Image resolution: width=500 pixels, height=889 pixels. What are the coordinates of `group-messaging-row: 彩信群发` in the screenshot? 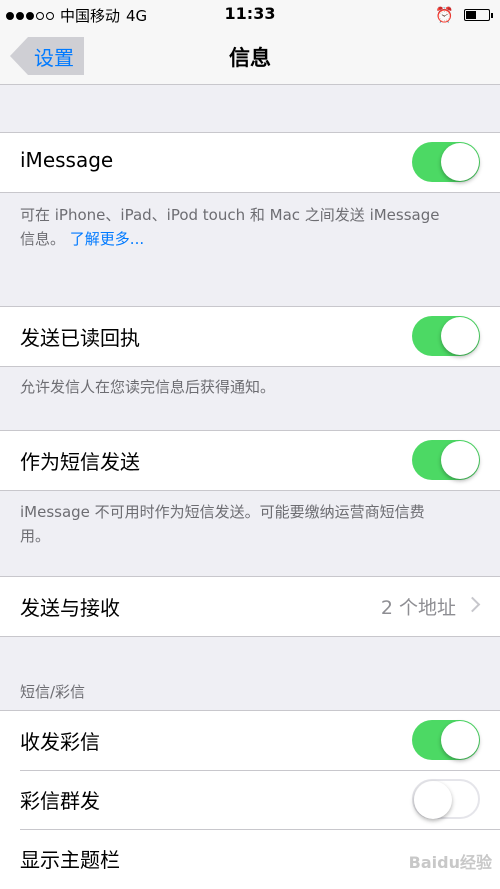 It's located at (250, 799).